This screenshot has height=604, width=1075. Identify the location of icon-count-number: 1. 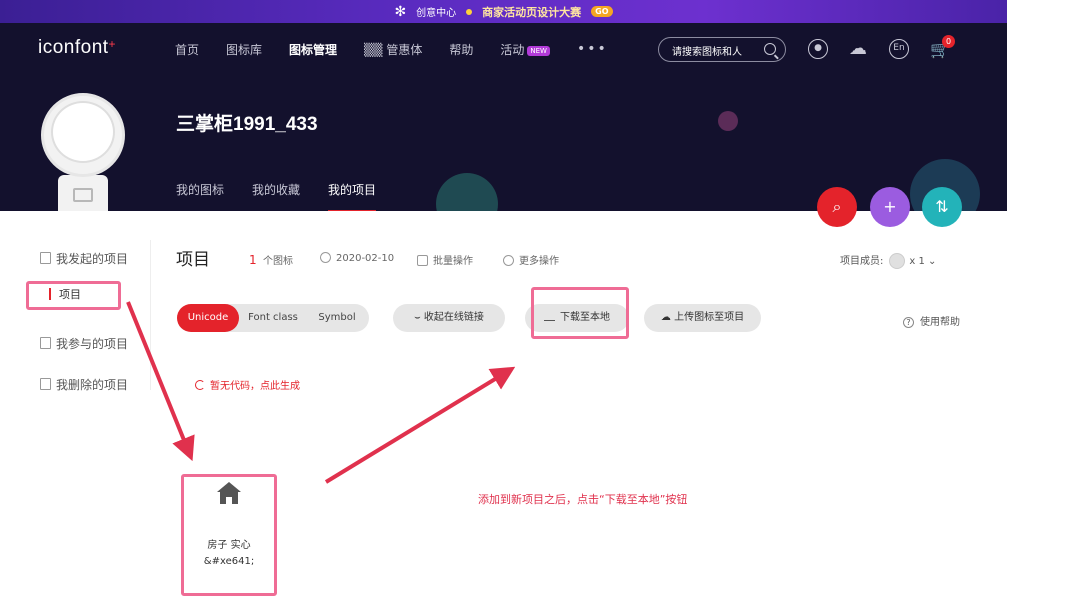
(253, 260).